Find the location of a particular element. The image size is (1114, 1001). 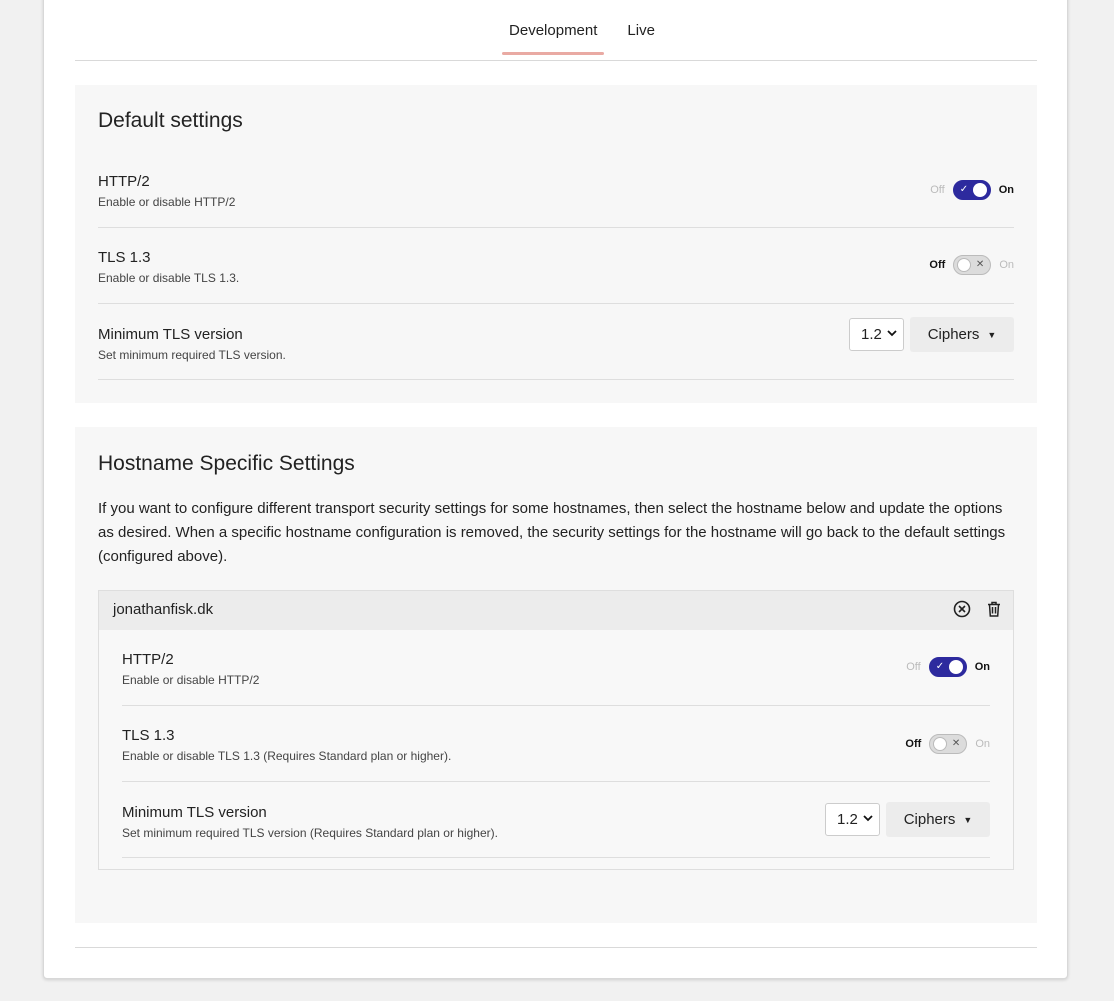

http2-on-label: On is located at coordinates (1006, 190).